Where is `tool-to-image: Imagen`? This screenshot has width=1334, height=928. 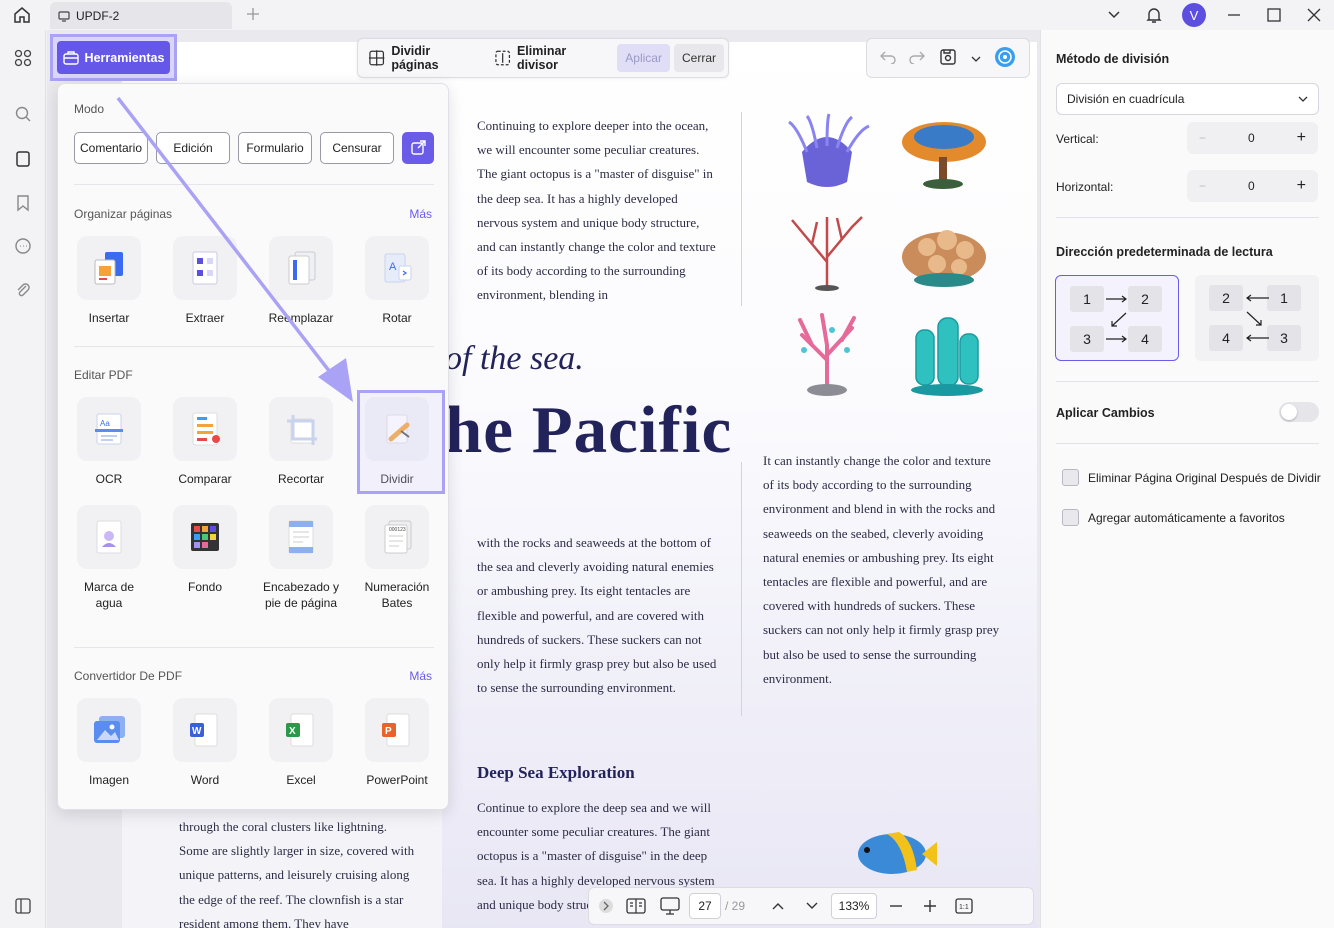
tool-to-image: Imagen is located at coordinates (109, 743).